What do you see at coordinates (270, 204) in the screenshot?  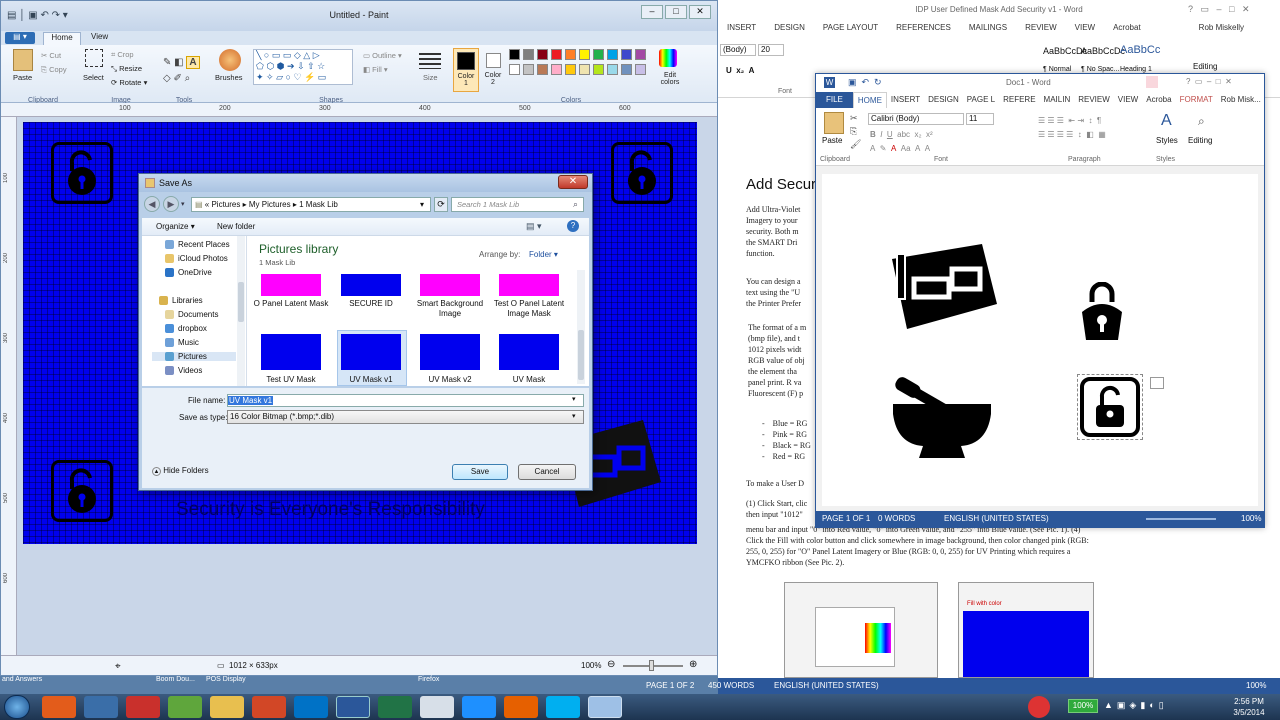 I see `address-crumb-my-pictures: My Pictures` at bounding box center [270, 204].